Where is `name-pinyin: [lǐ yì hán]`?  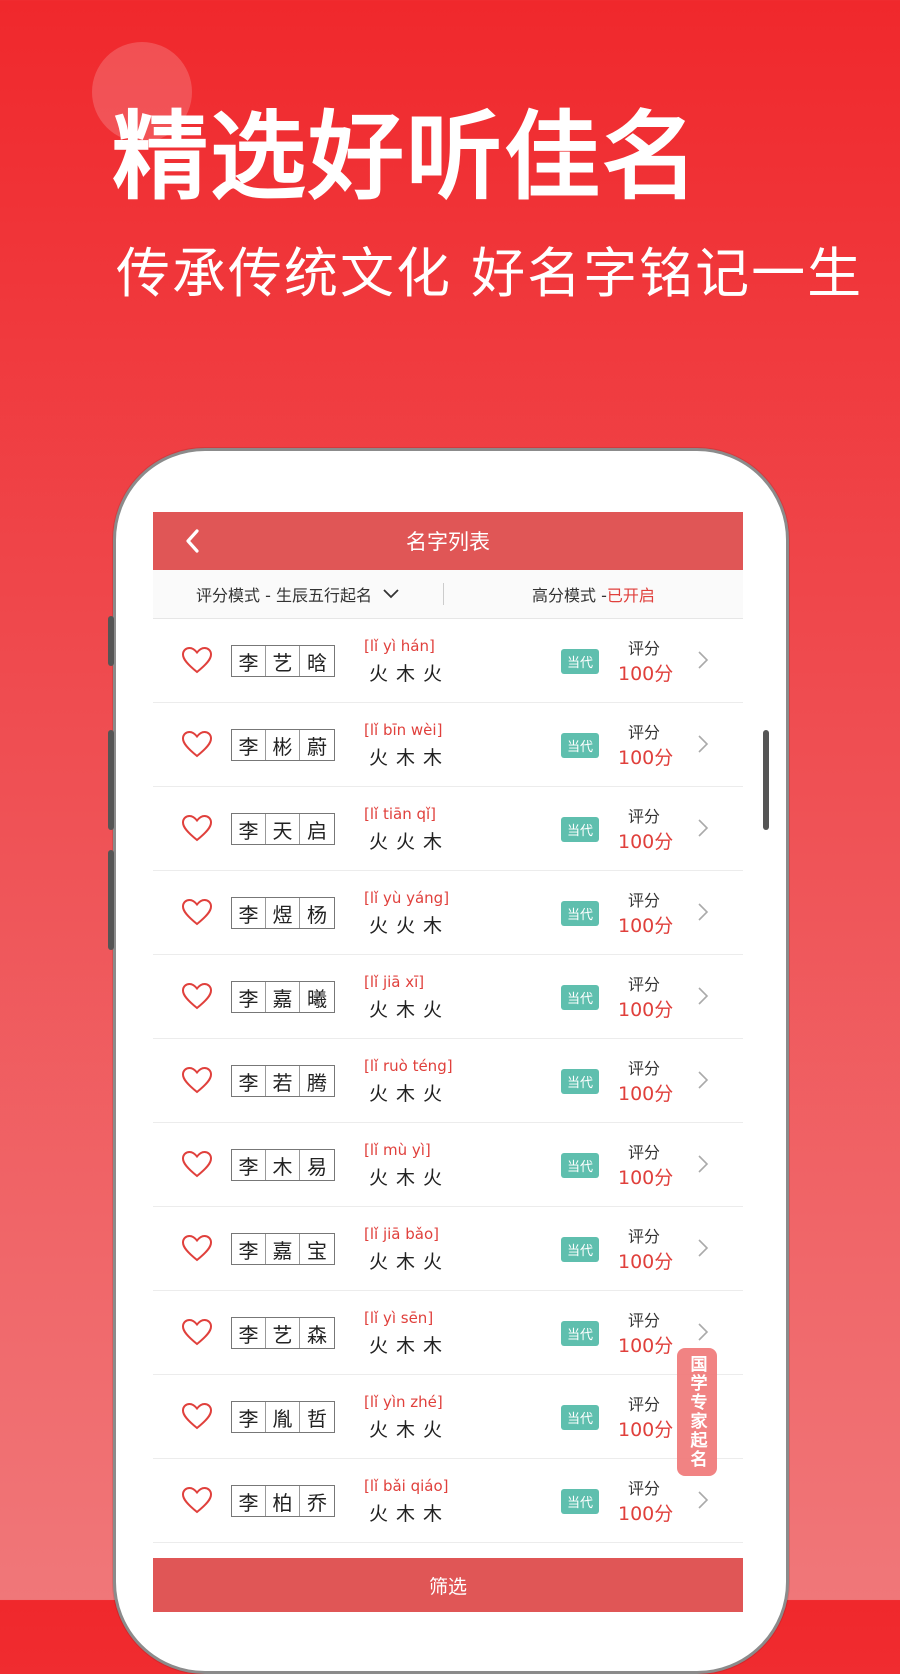
name-pinyin: [lǐ yì hán] is located at coordinates (399, 646).